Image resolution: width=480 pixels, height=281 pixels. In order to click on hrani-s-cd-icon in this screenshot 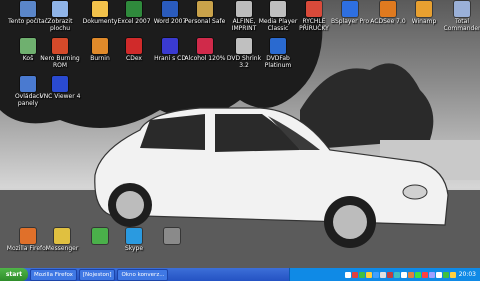, I will do `click(170, 46)`.